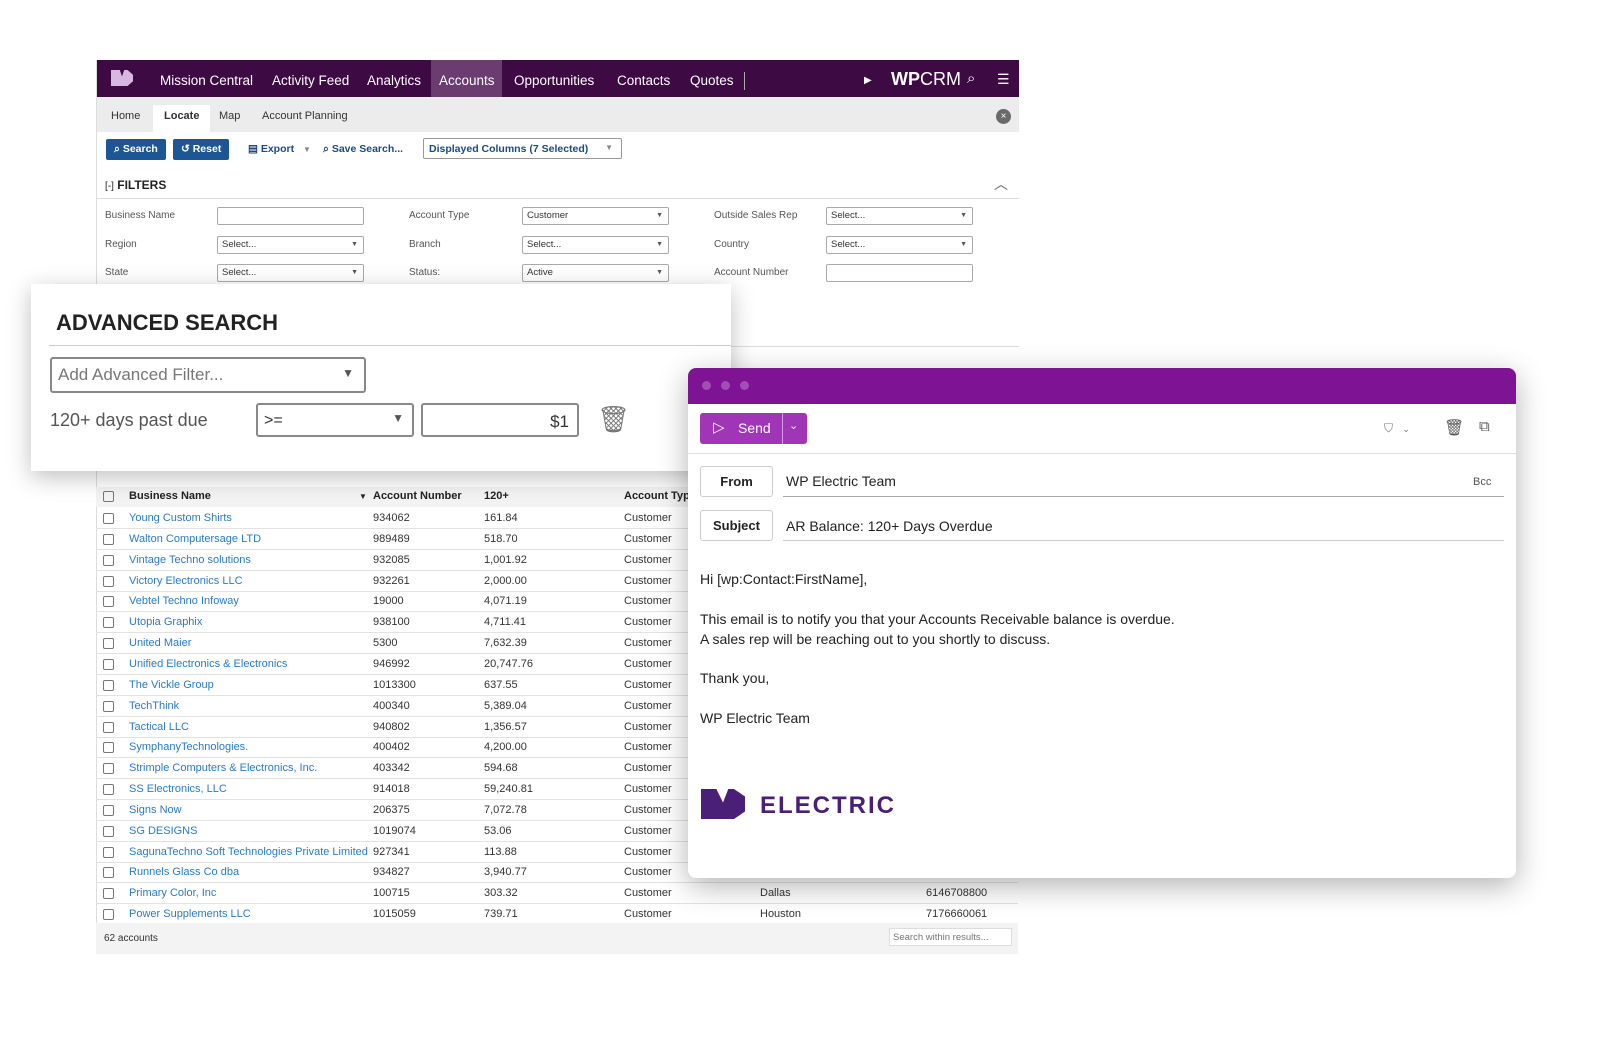 The height and width of the screenshot is (1044, 1600). What do you see at coordinates (595, 216) in the screenshot?
I see `filter-input: Customer ▼` at bounding box center [595, 216].